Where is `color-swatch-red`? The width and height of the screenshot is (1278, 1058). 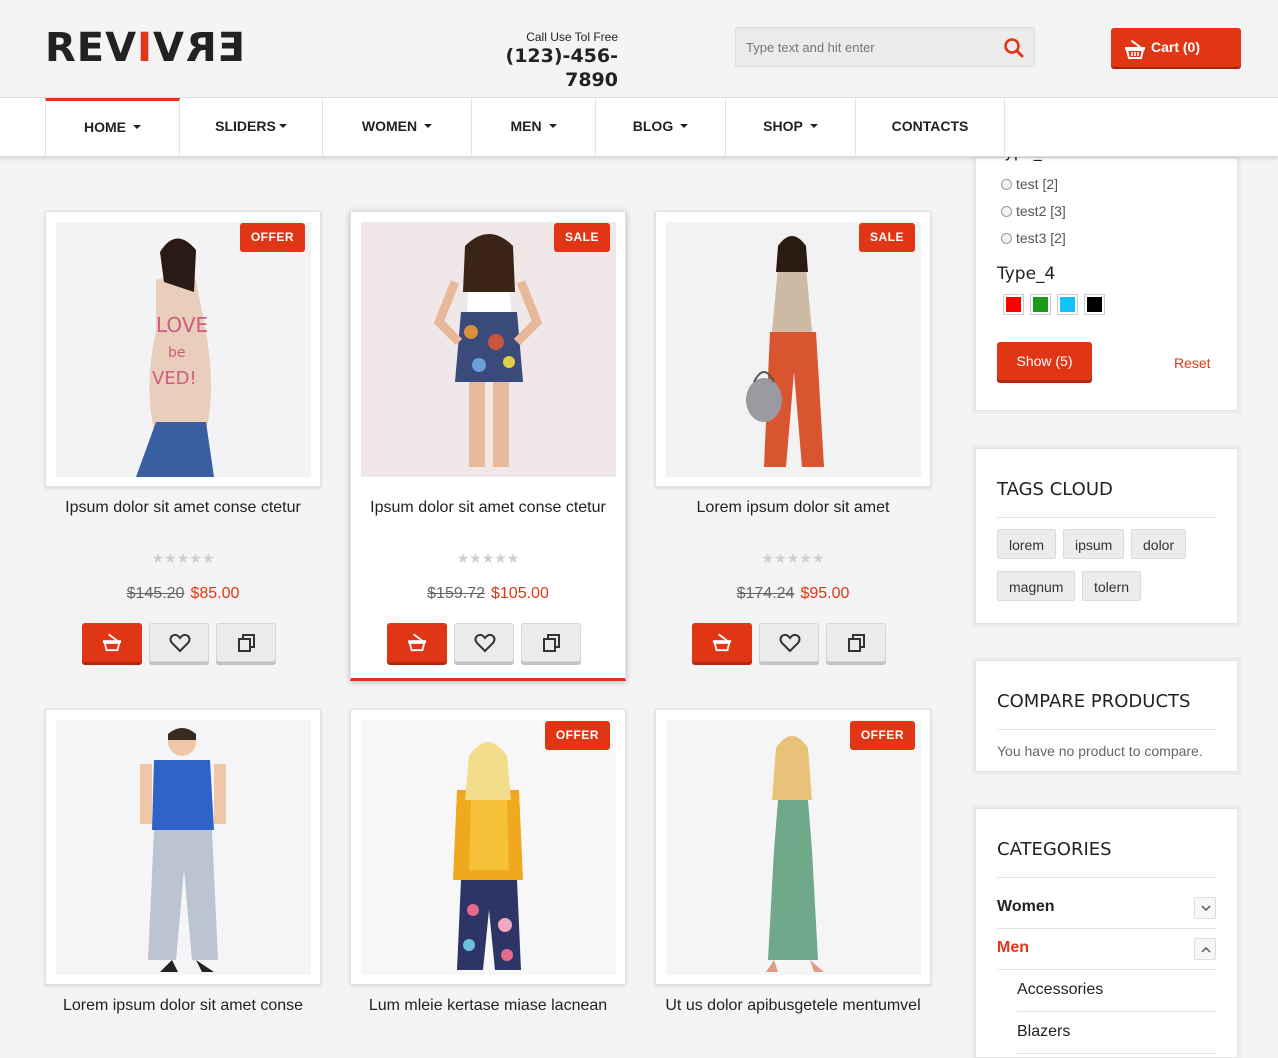
color-swatch-red is located at coordinates (1013, 304).